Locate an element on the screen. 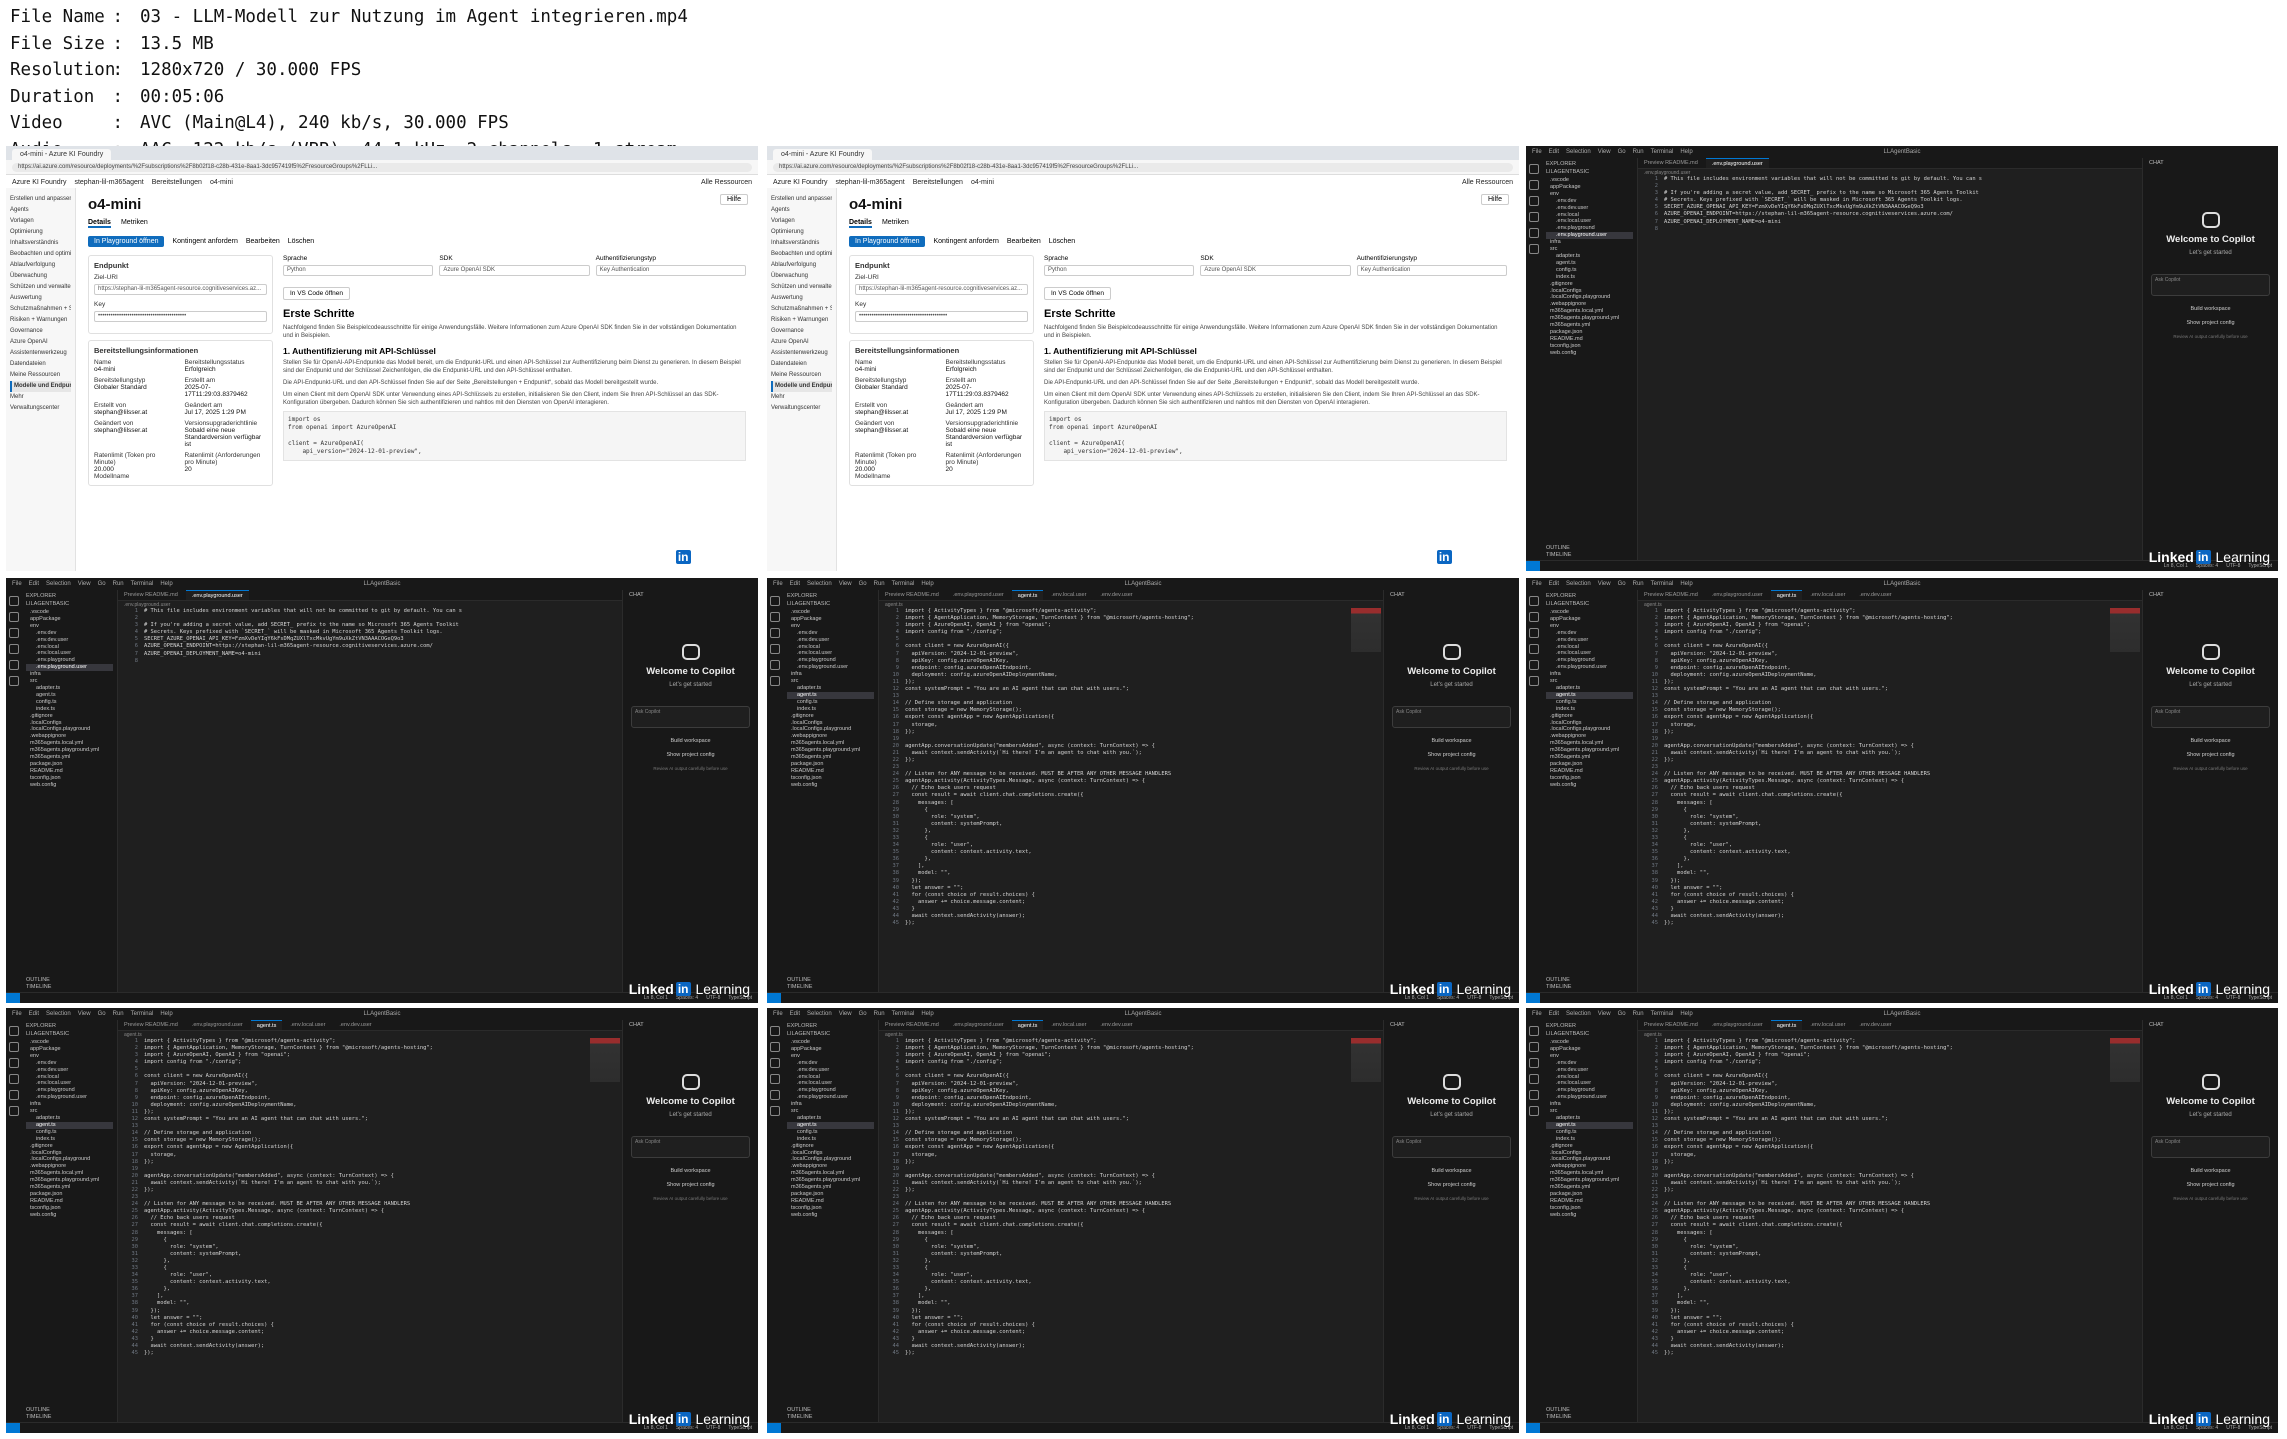  file-item: .env.dev is located at coordinates (1589, 201).